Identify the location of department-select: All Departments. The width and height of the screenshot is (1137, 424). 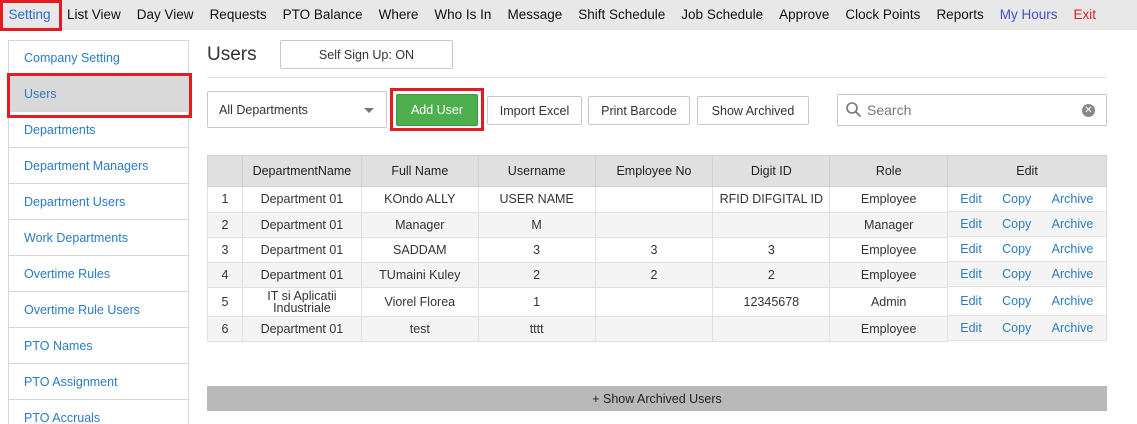
(297, 109).